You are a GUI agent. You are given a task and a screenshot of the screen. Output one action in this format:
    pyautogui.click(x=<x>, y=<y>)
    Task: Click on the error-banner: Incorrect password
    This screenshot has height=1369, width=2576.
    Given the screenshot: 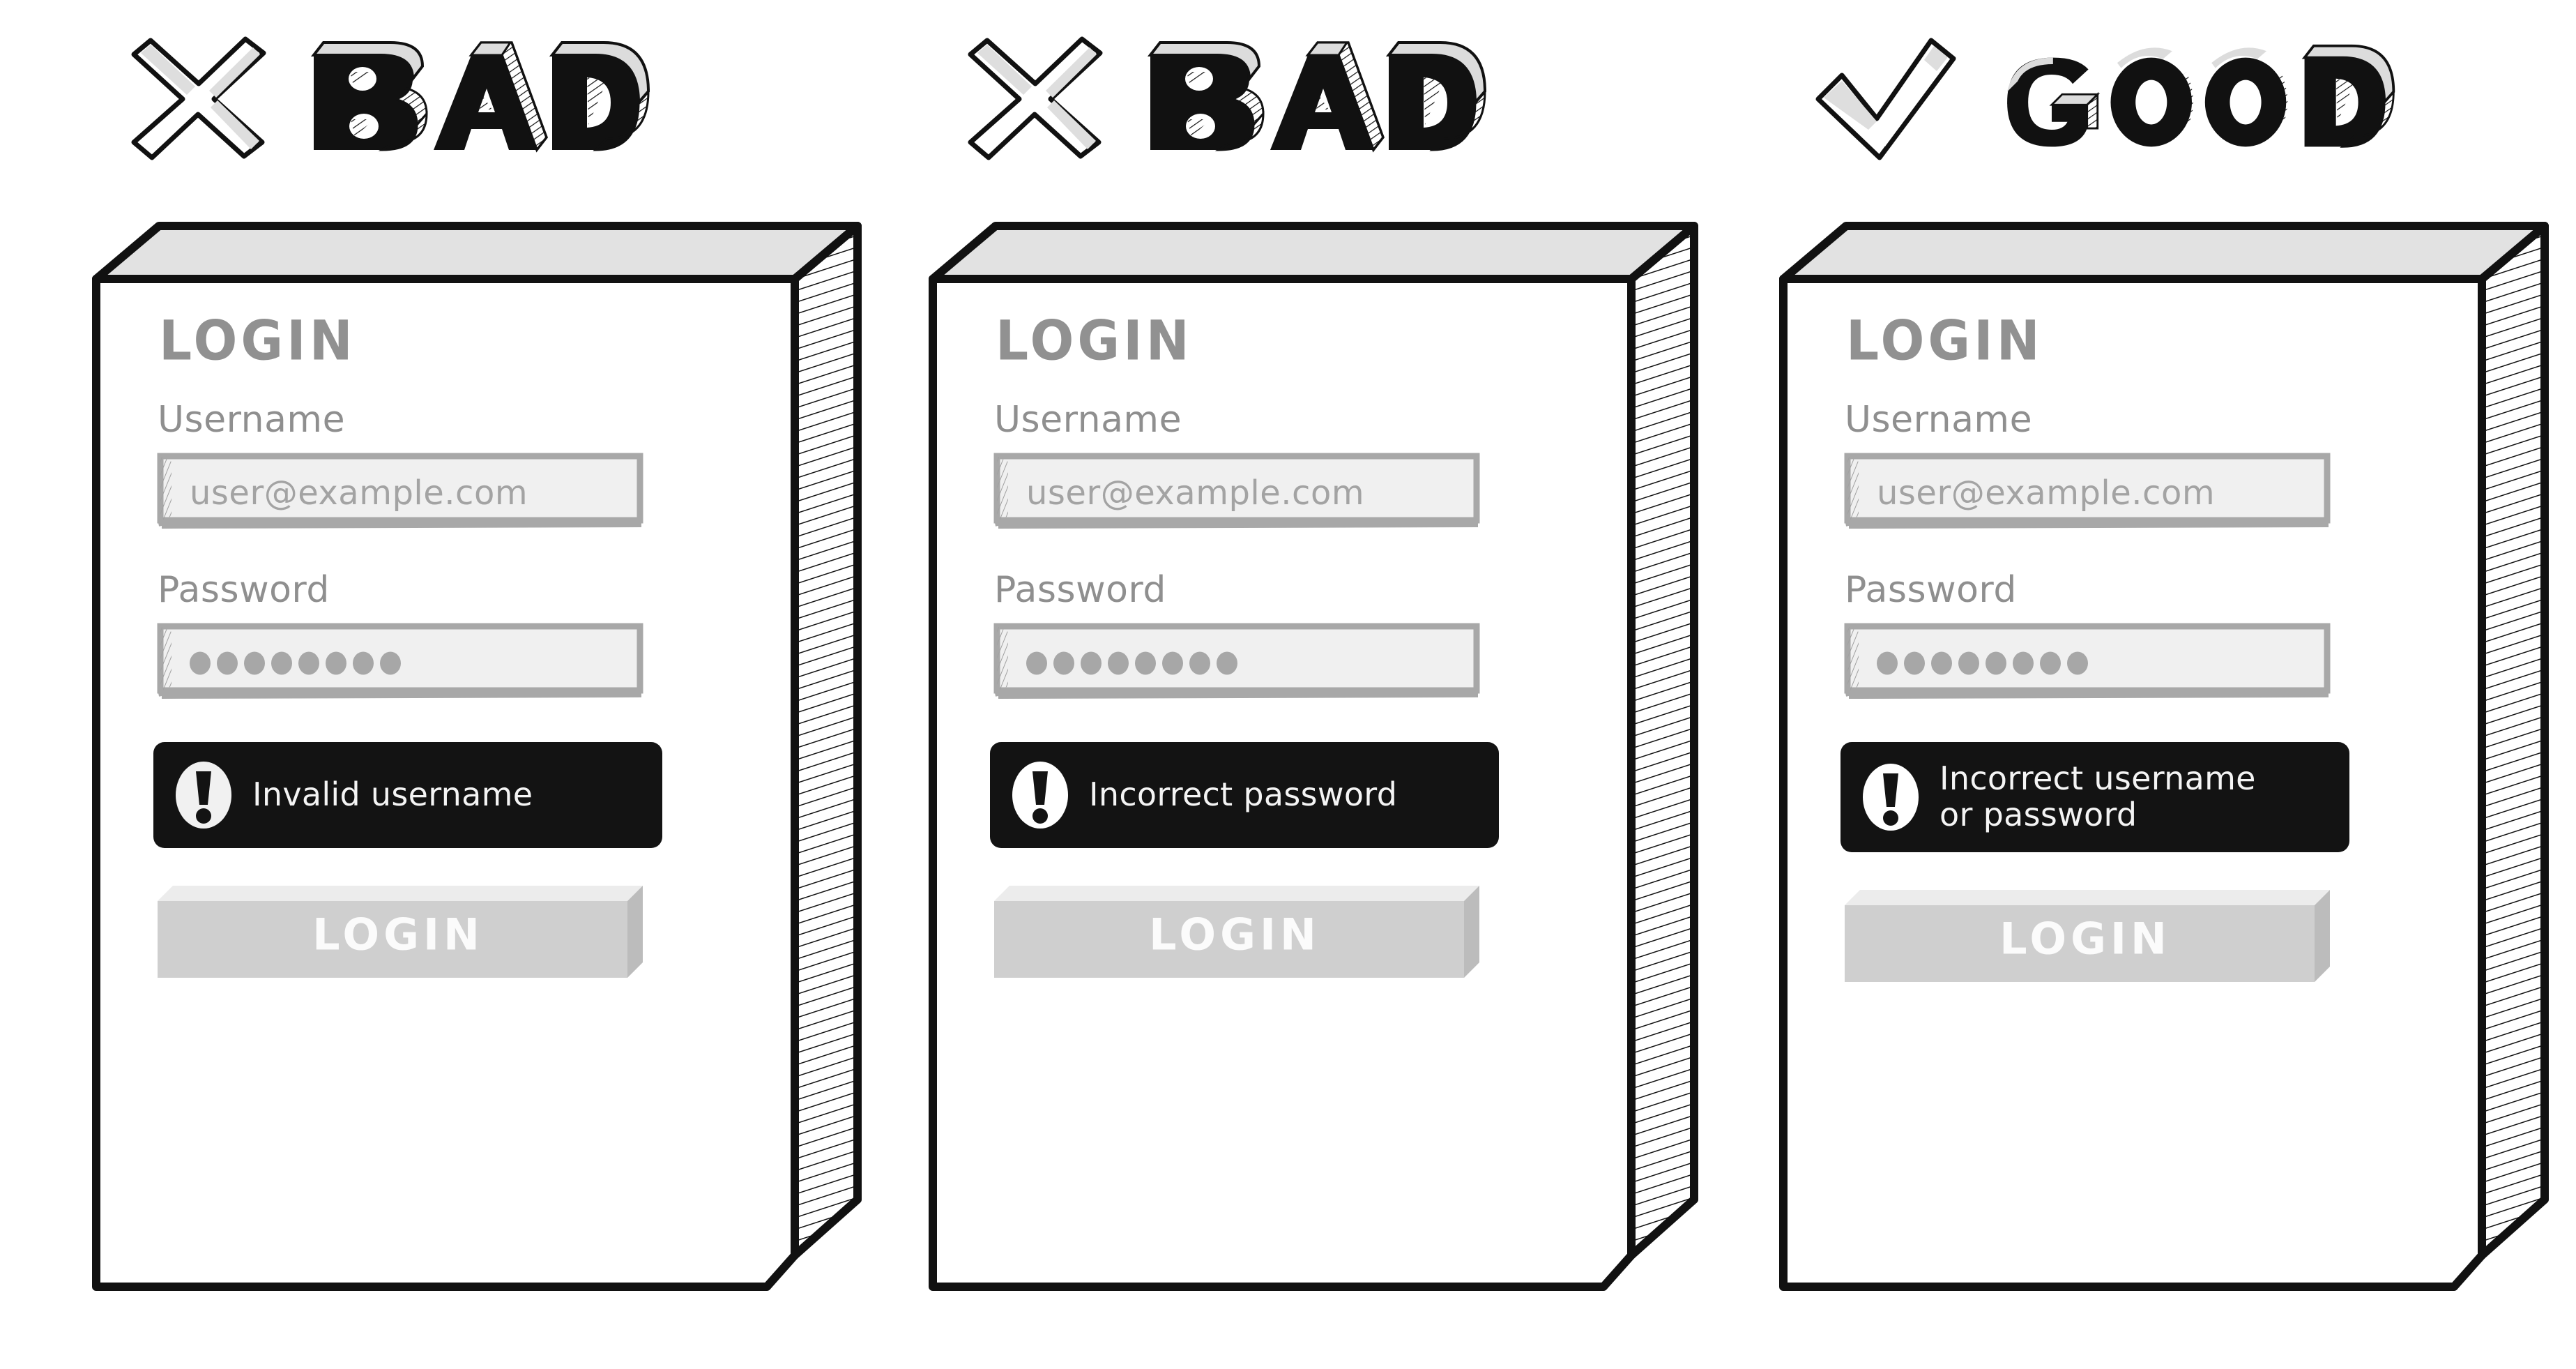 What is the action you would take?
    pyautogui.click(x=1244, y=795)
    